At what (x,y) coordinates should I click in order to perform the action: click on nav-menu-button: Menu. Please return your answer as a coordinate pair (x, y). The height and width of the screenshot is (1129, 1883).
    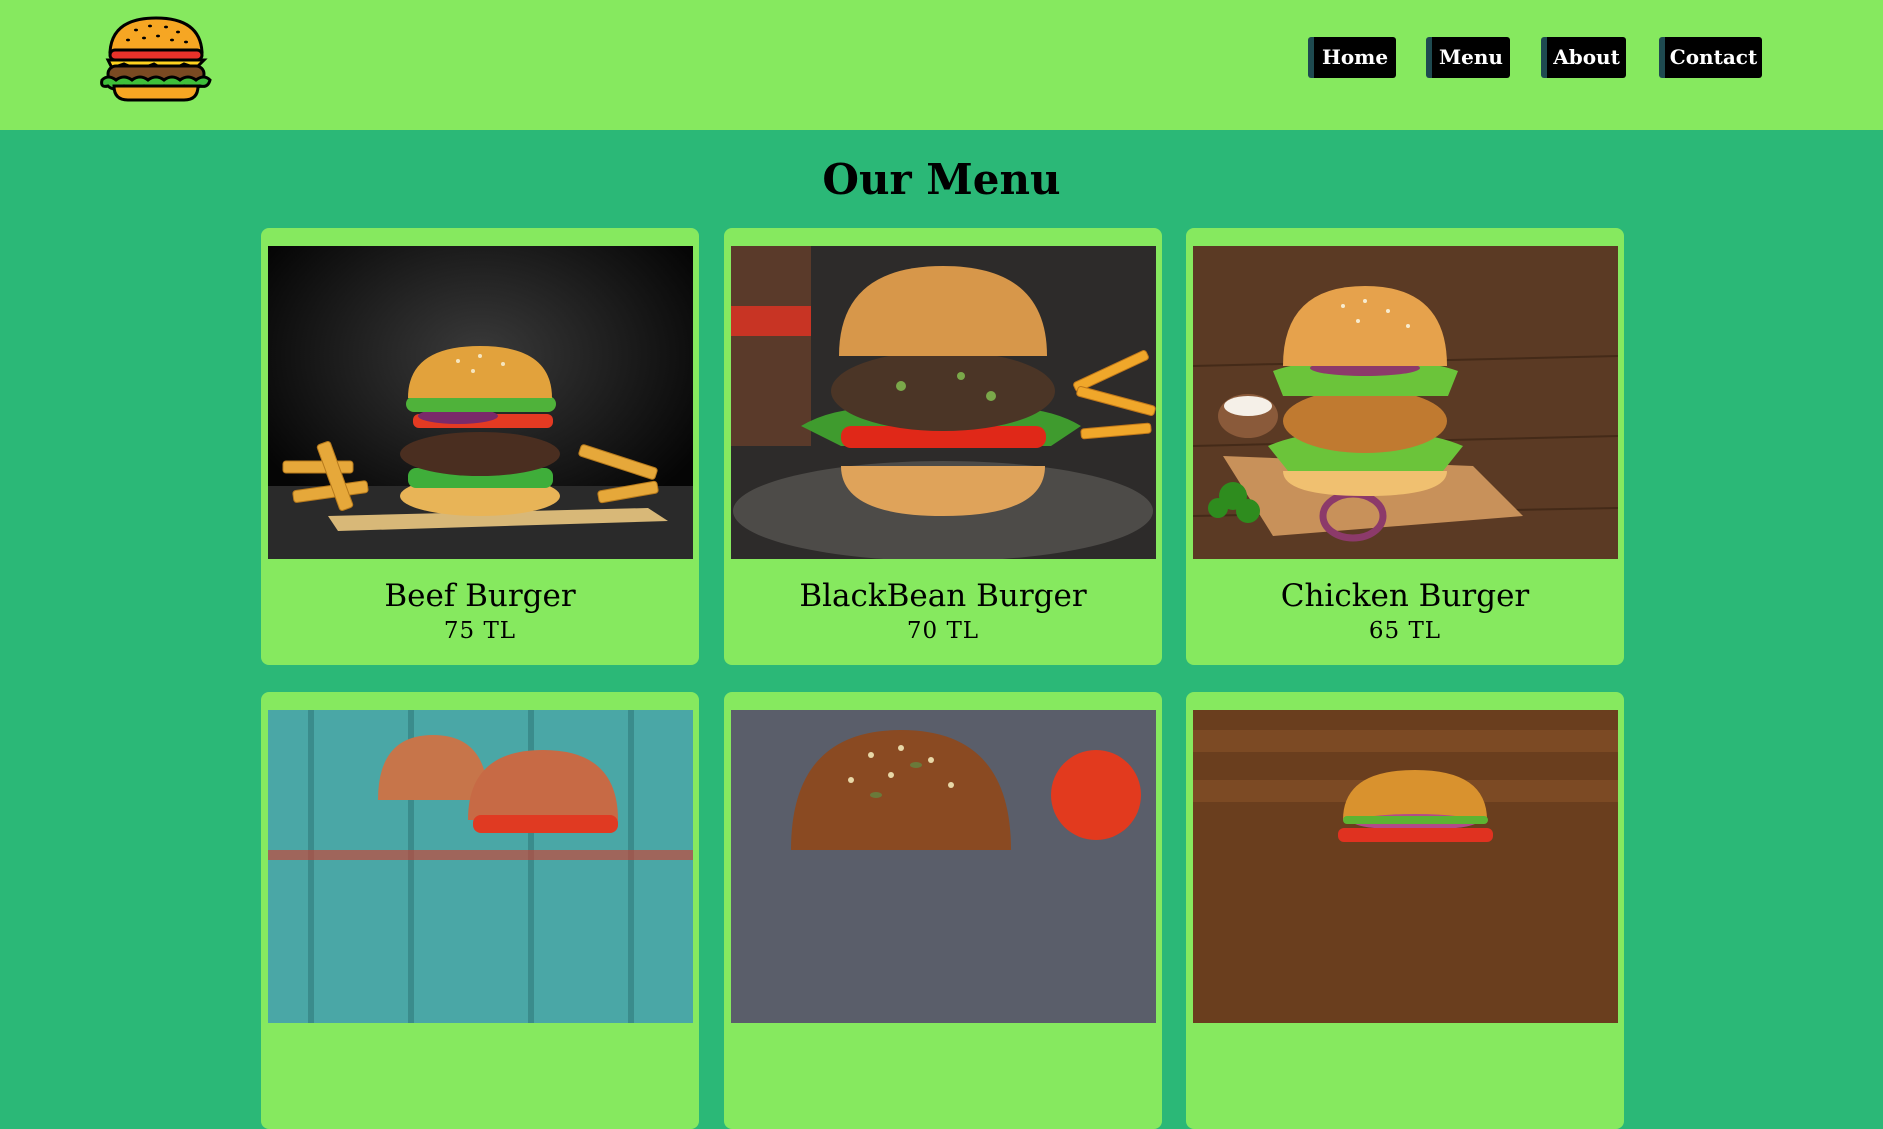
    Looking at the image, I should click on (1468, 57).